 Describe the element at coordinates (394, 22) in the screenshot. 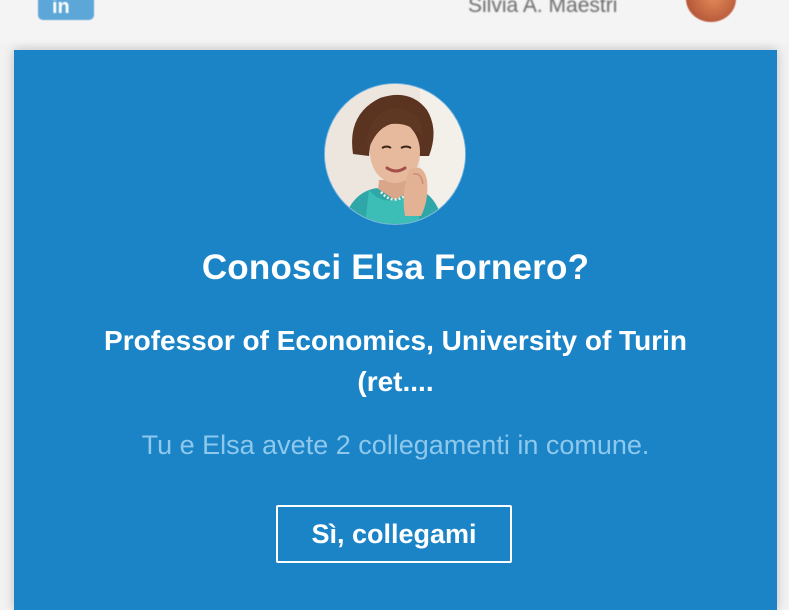

I see `top-bar: in Silvia A. Maestri` at that location.